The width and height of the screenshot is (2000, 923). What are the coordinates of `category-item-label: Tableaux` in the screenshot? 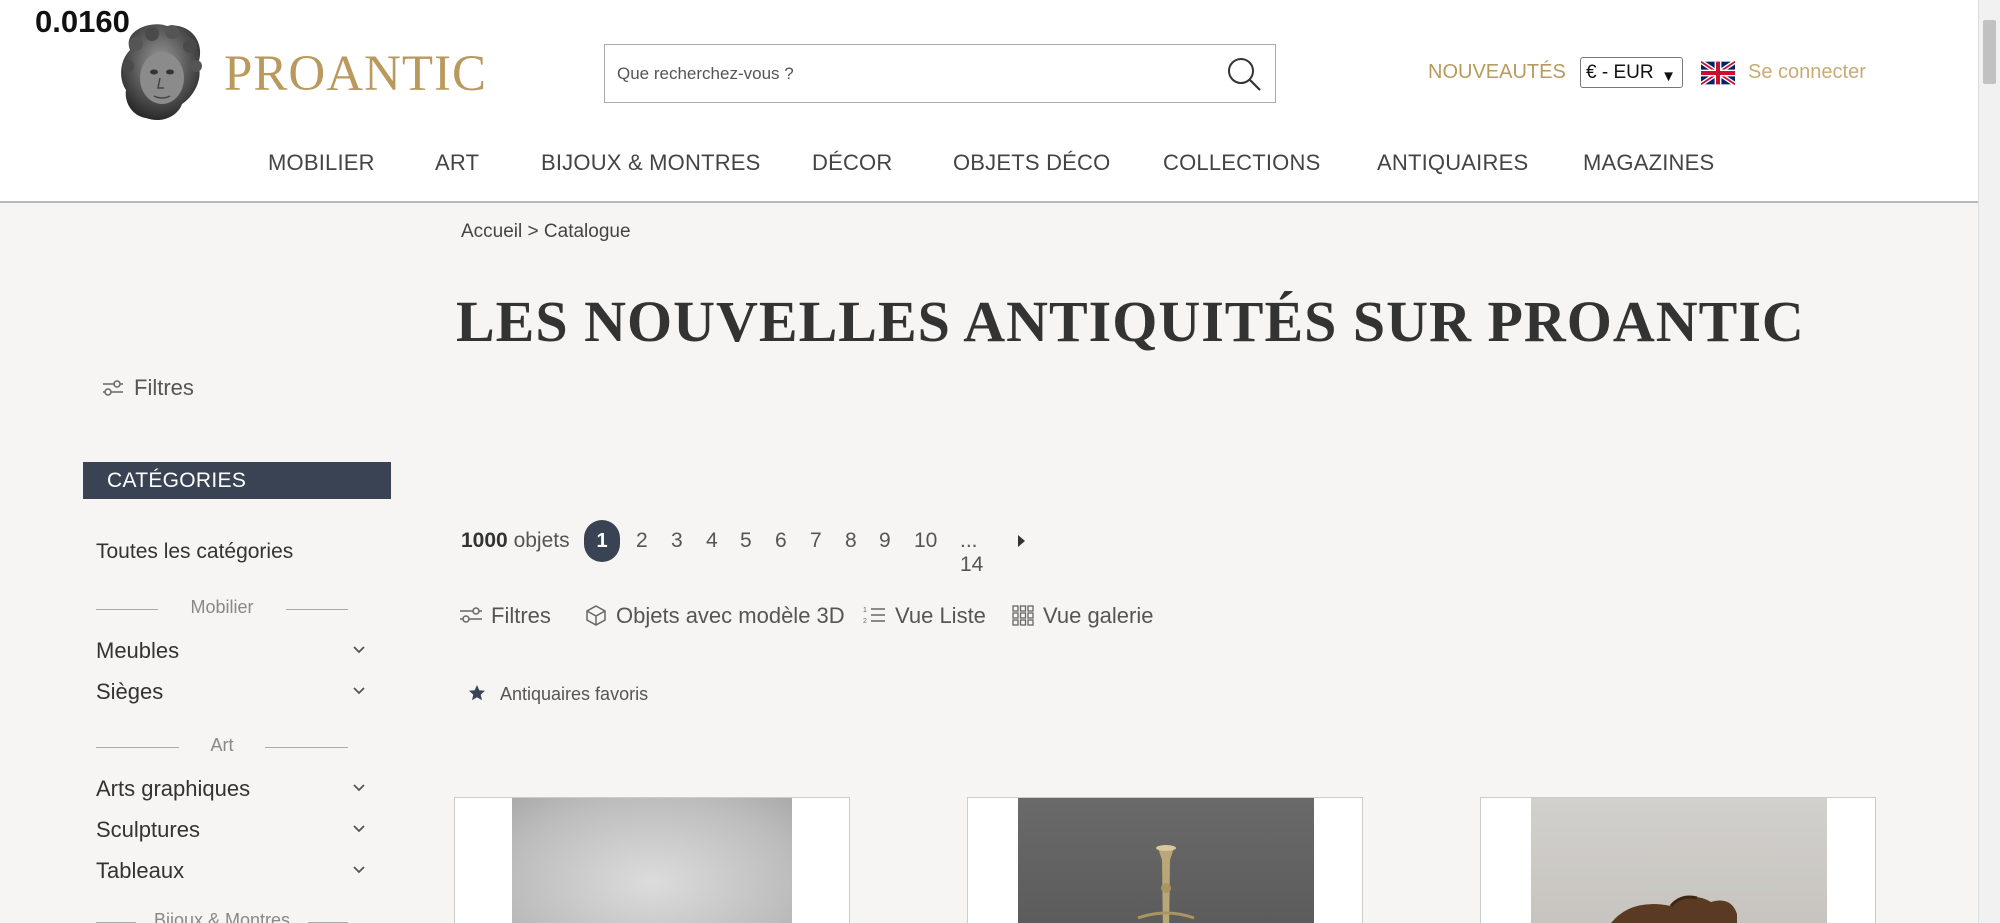 It's located at (140, 870).